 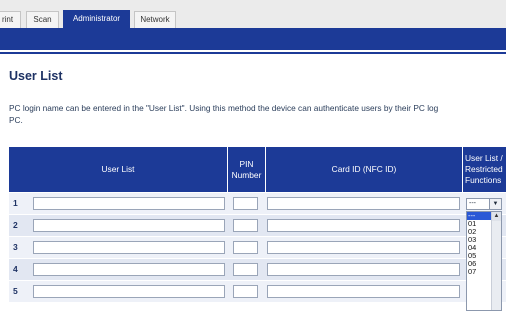 What do you see at coordinates (483, 180) in the screenshot?
I see `header-restricted-line3: Functions` at bounding box center [483, 180].